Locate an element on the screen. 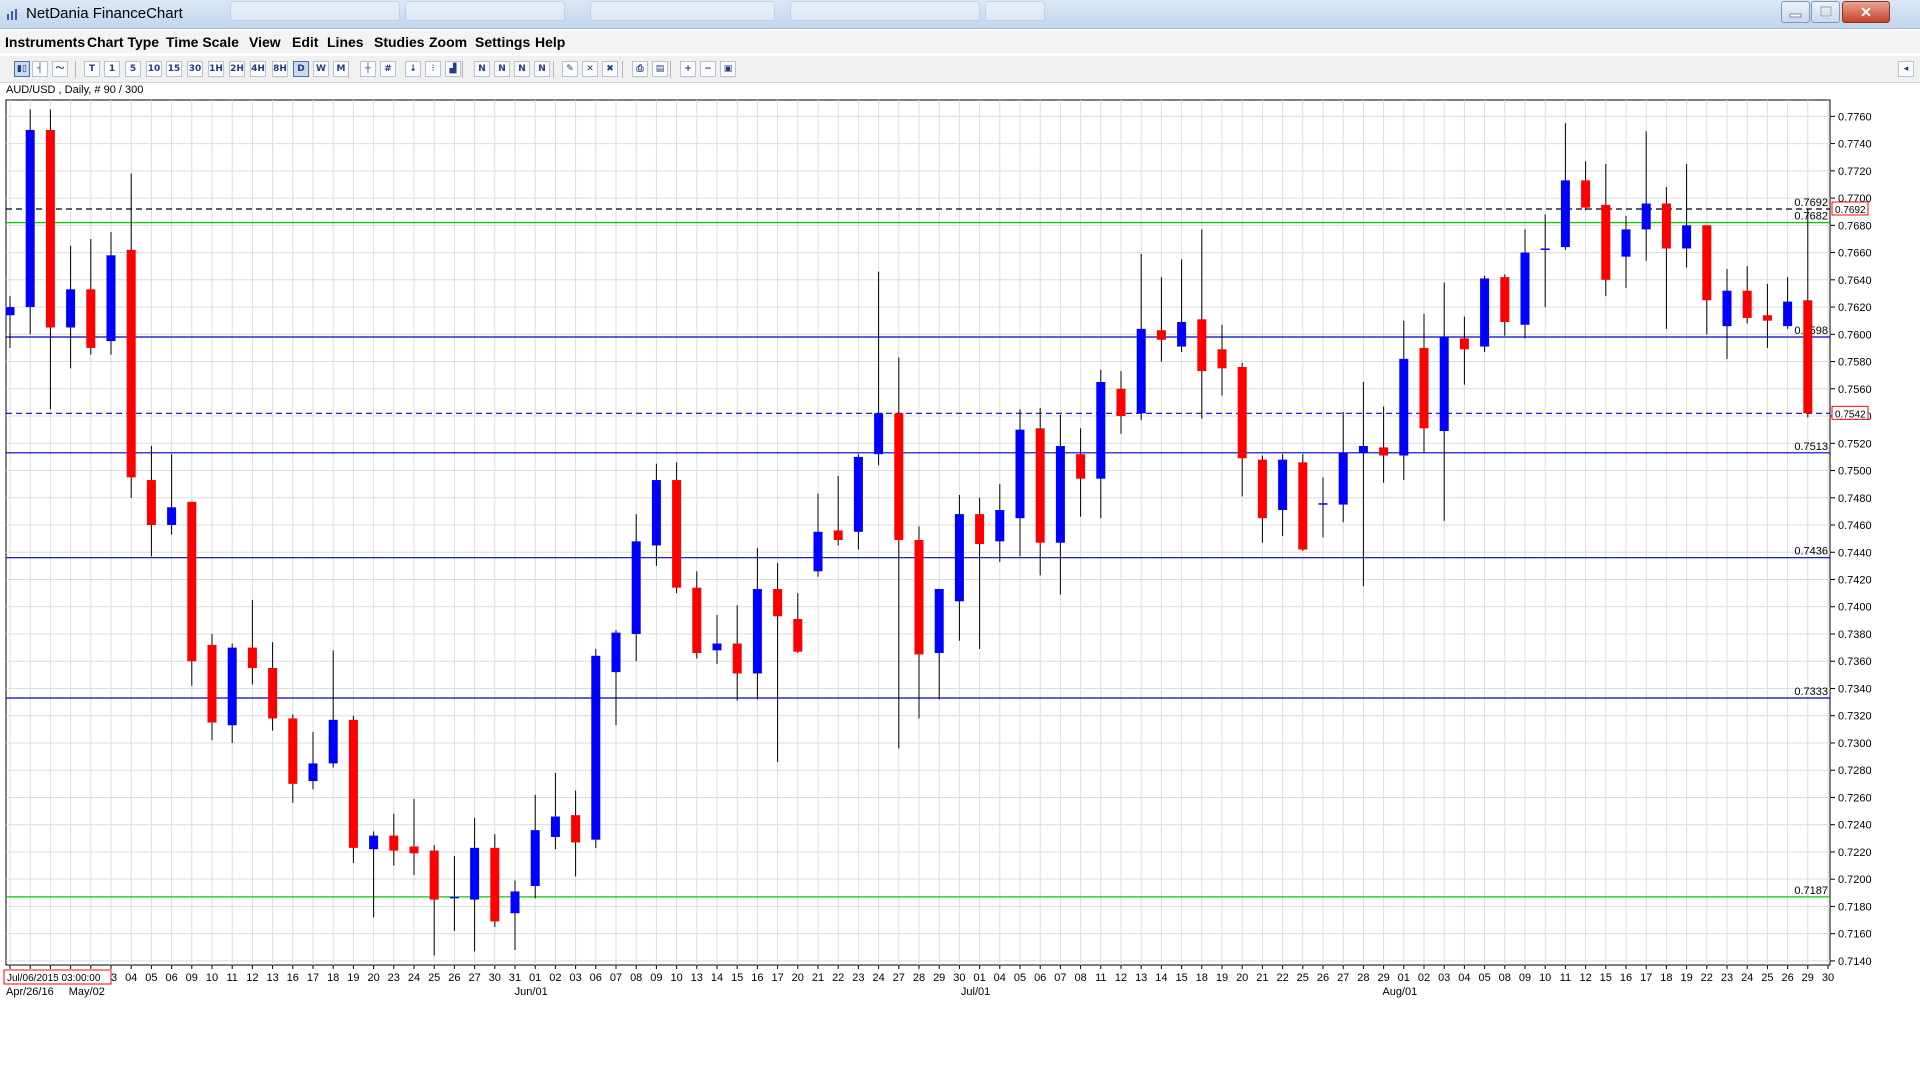 This screenshot has width=1920, height=1080. x-month-label: Apr/26/16 is located at coordinates (30, 992).